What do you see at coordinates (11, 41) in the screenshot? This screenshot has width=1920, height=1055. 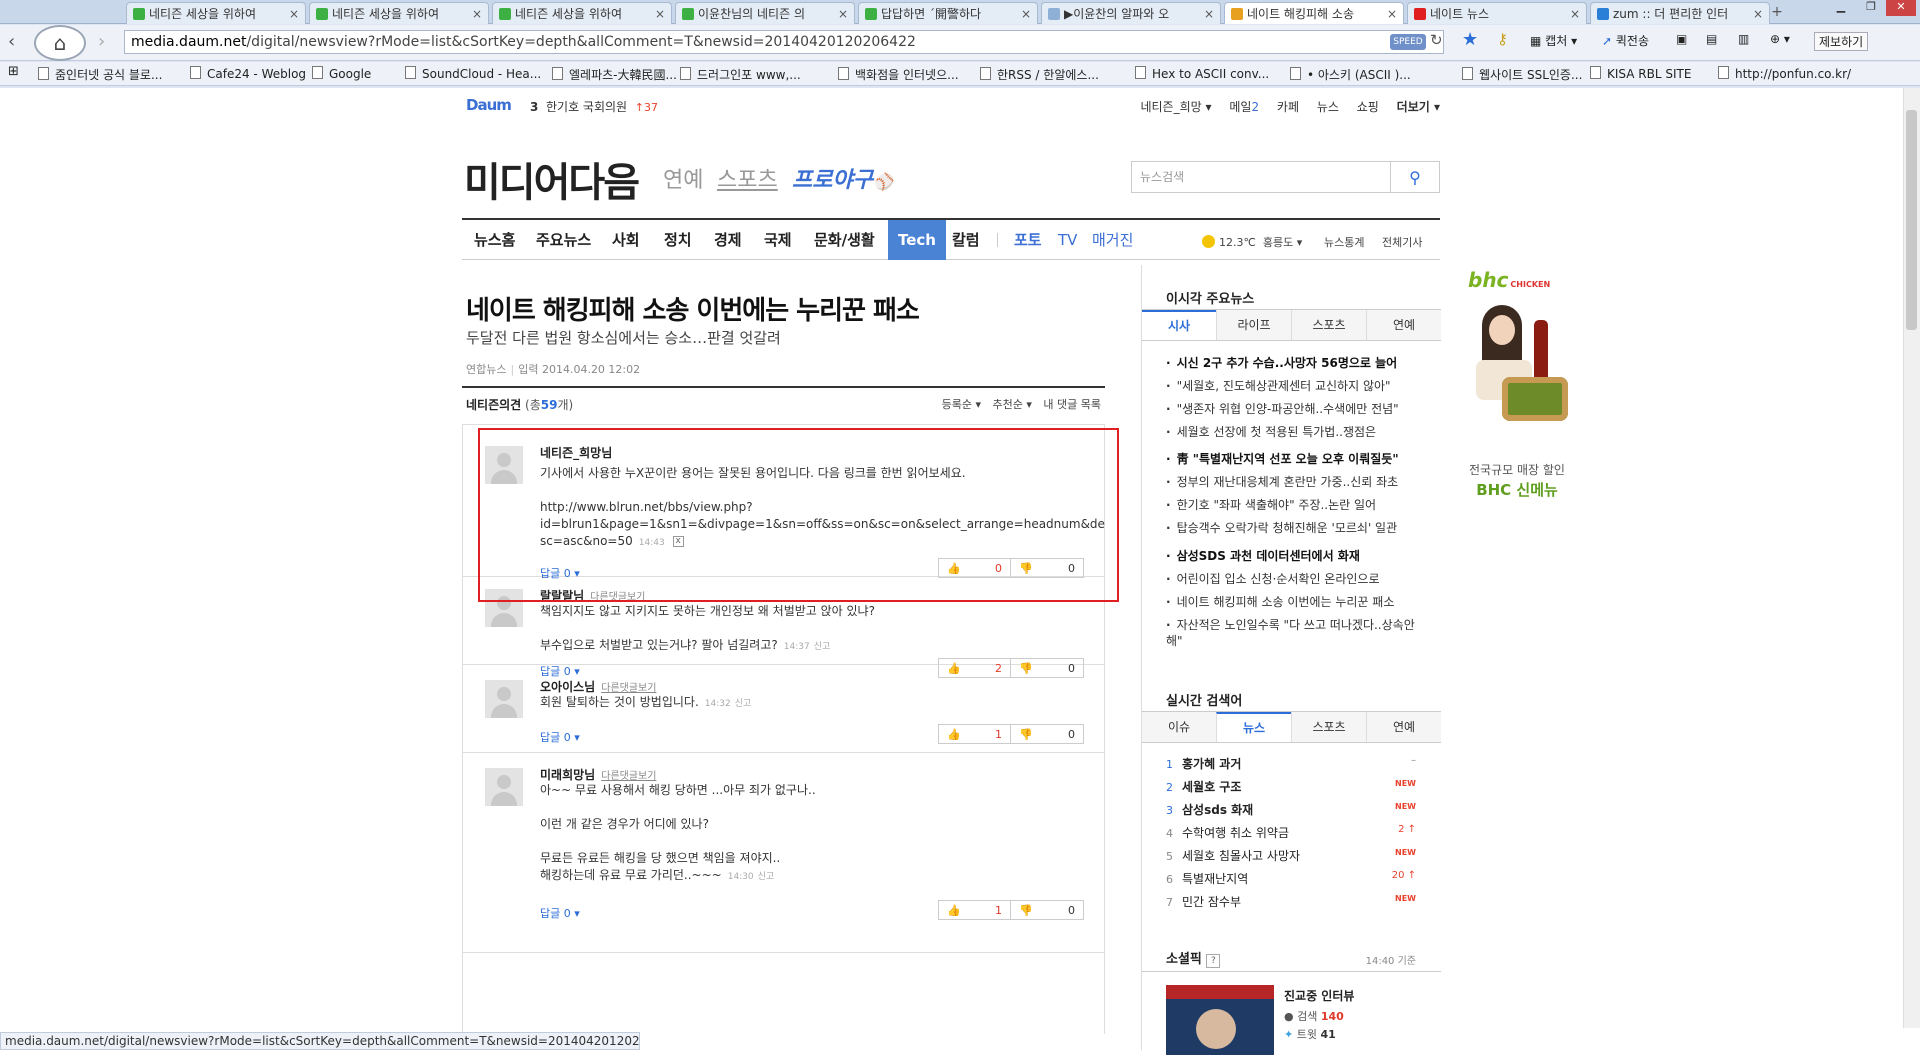 I see `back-icon: ‹` at bounding box center [11, 41].